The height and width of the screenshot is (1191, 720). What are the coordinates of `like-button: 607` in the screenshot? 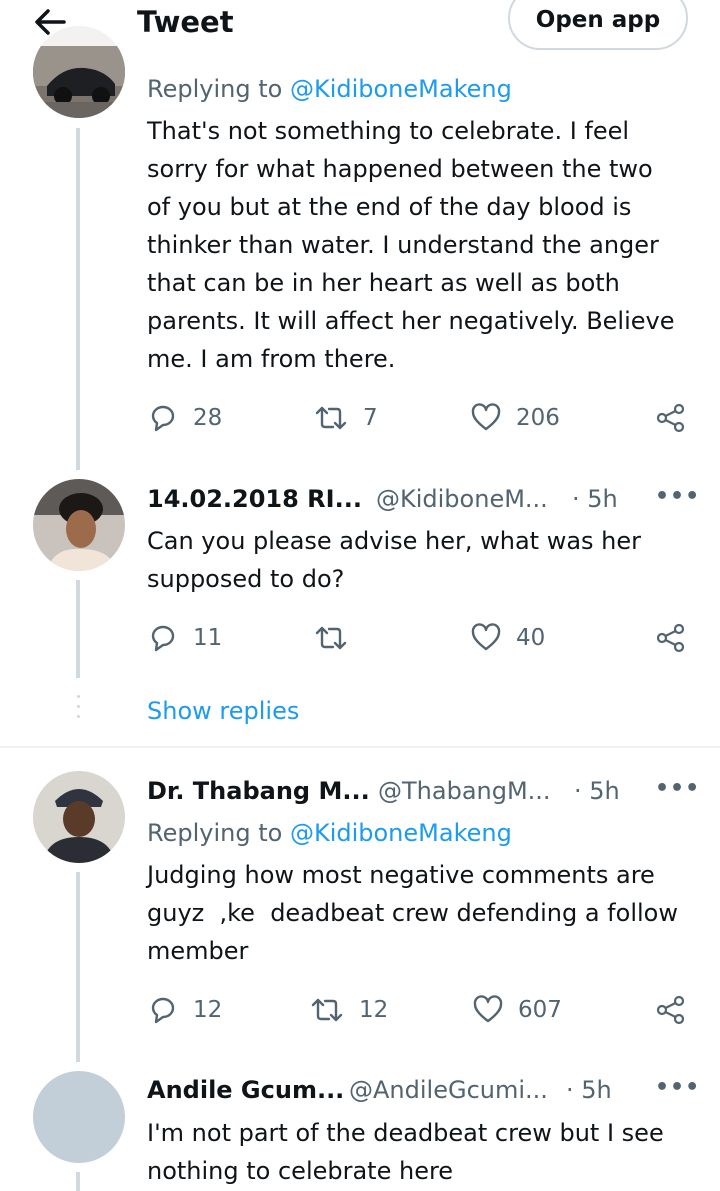 It's located at (517, 1010).